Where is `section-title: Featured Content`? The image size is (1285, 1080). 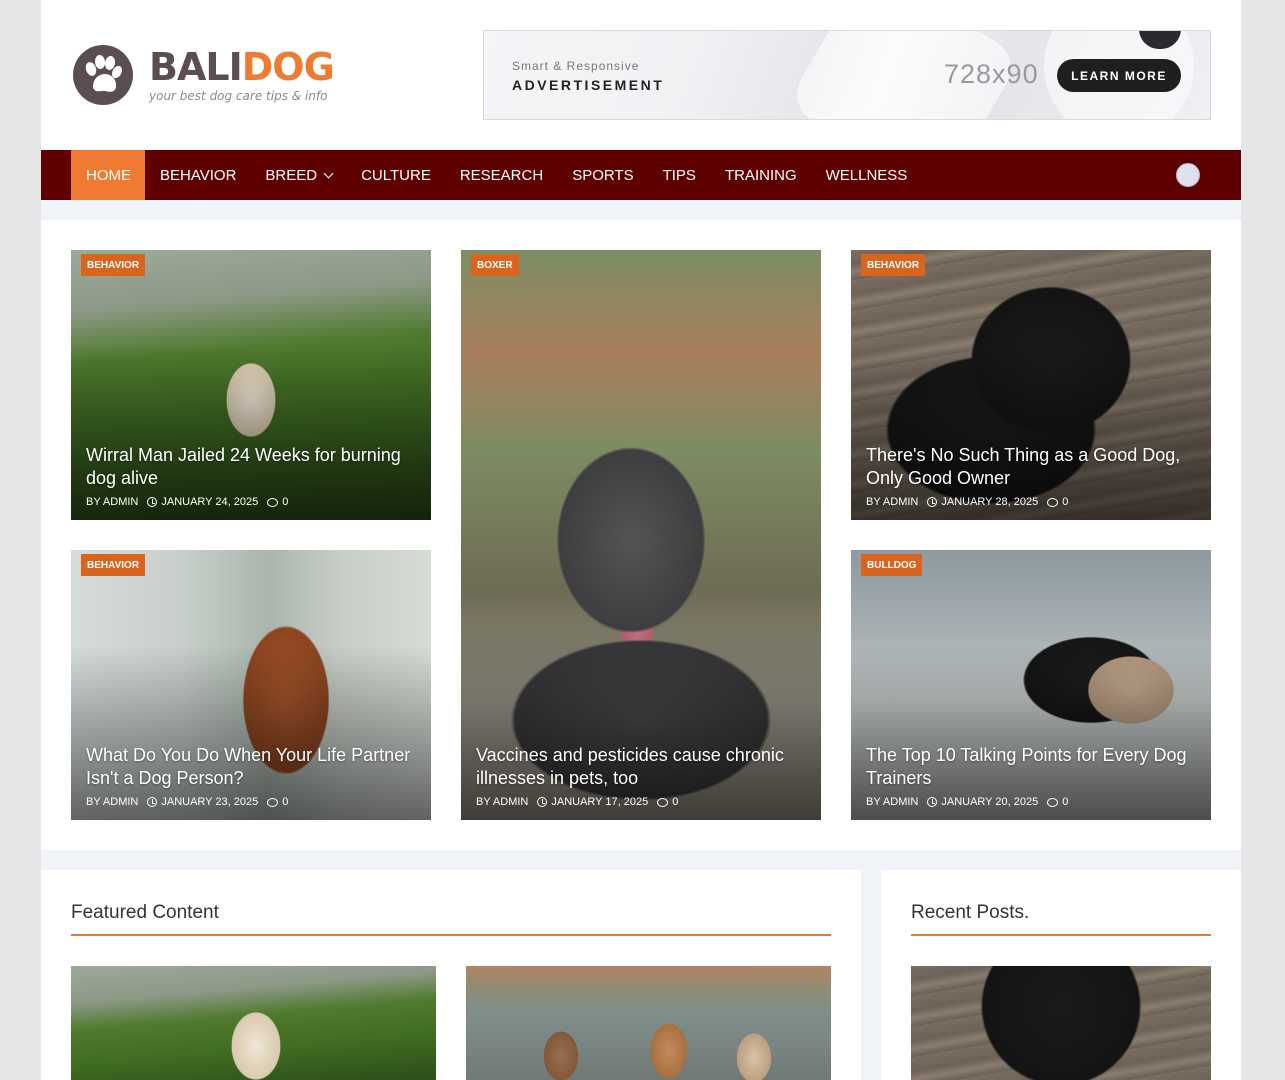
section-title: Featured Content is located at coordinates (145, 912).